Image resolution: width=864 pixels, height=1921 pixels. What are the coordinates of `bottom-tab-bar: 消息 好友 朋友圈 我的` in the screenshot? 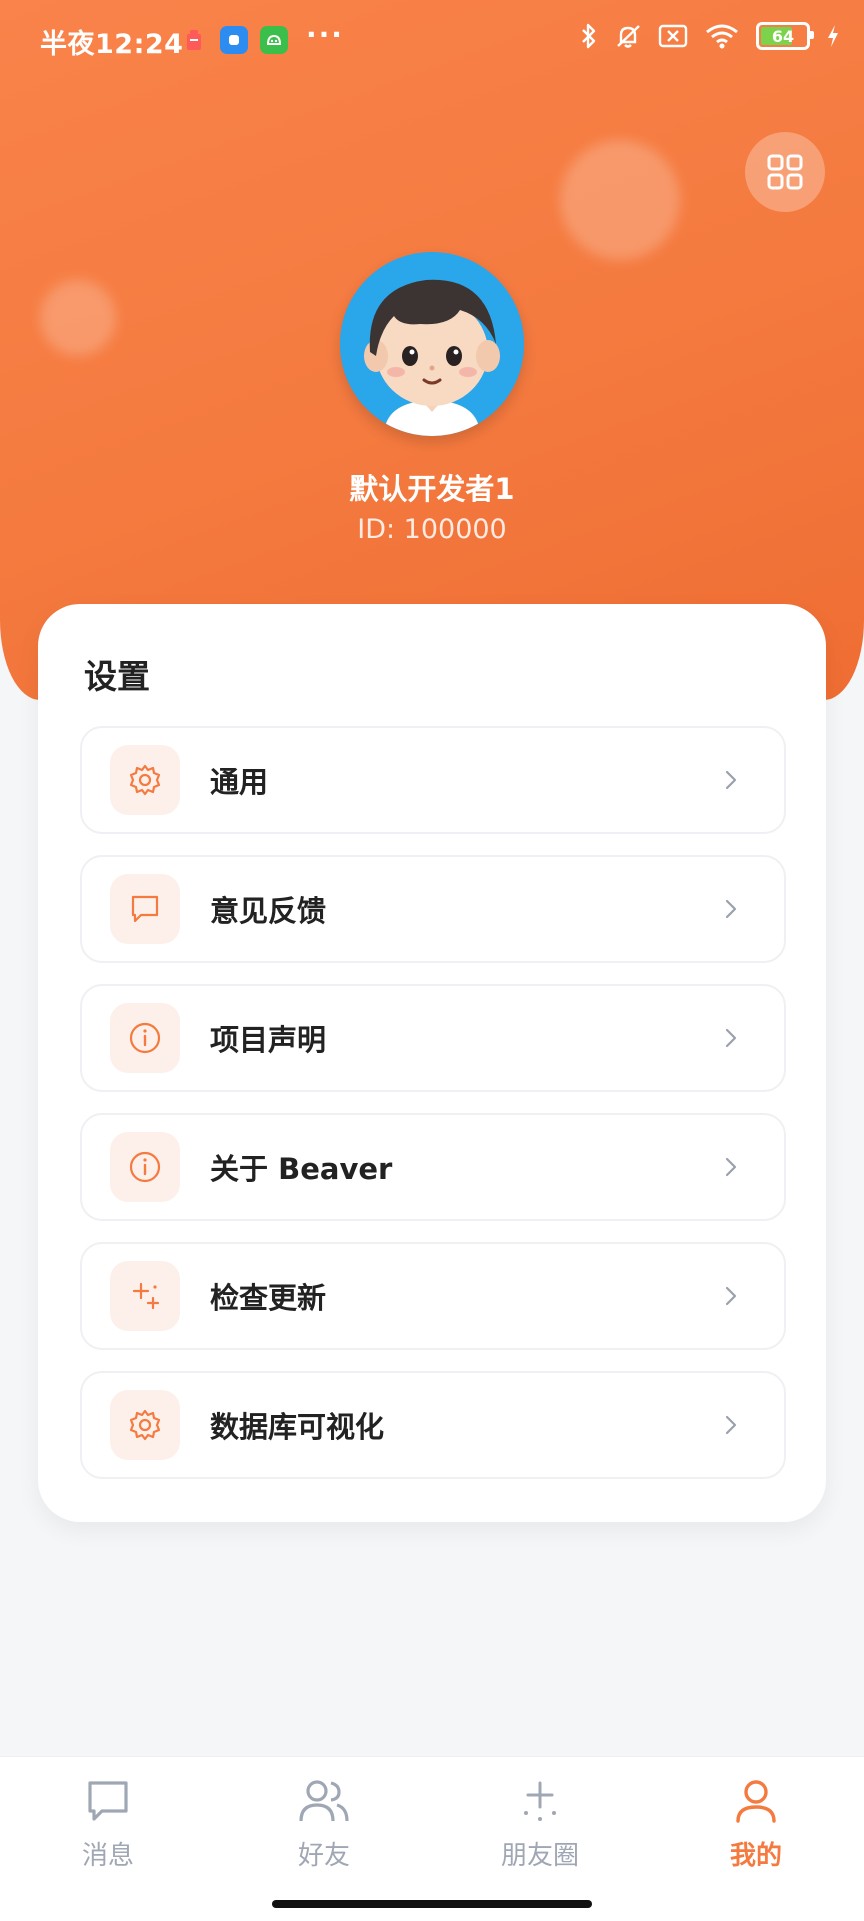 It's located at (432, 1838).